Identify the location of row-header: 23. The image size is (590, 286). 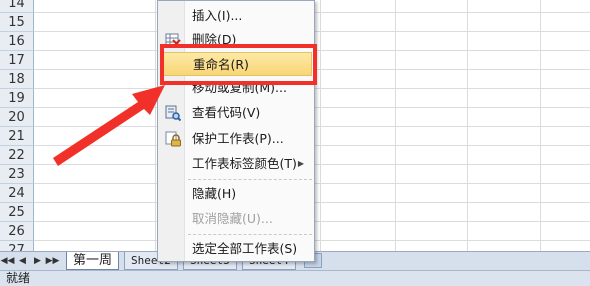
(17, 174).